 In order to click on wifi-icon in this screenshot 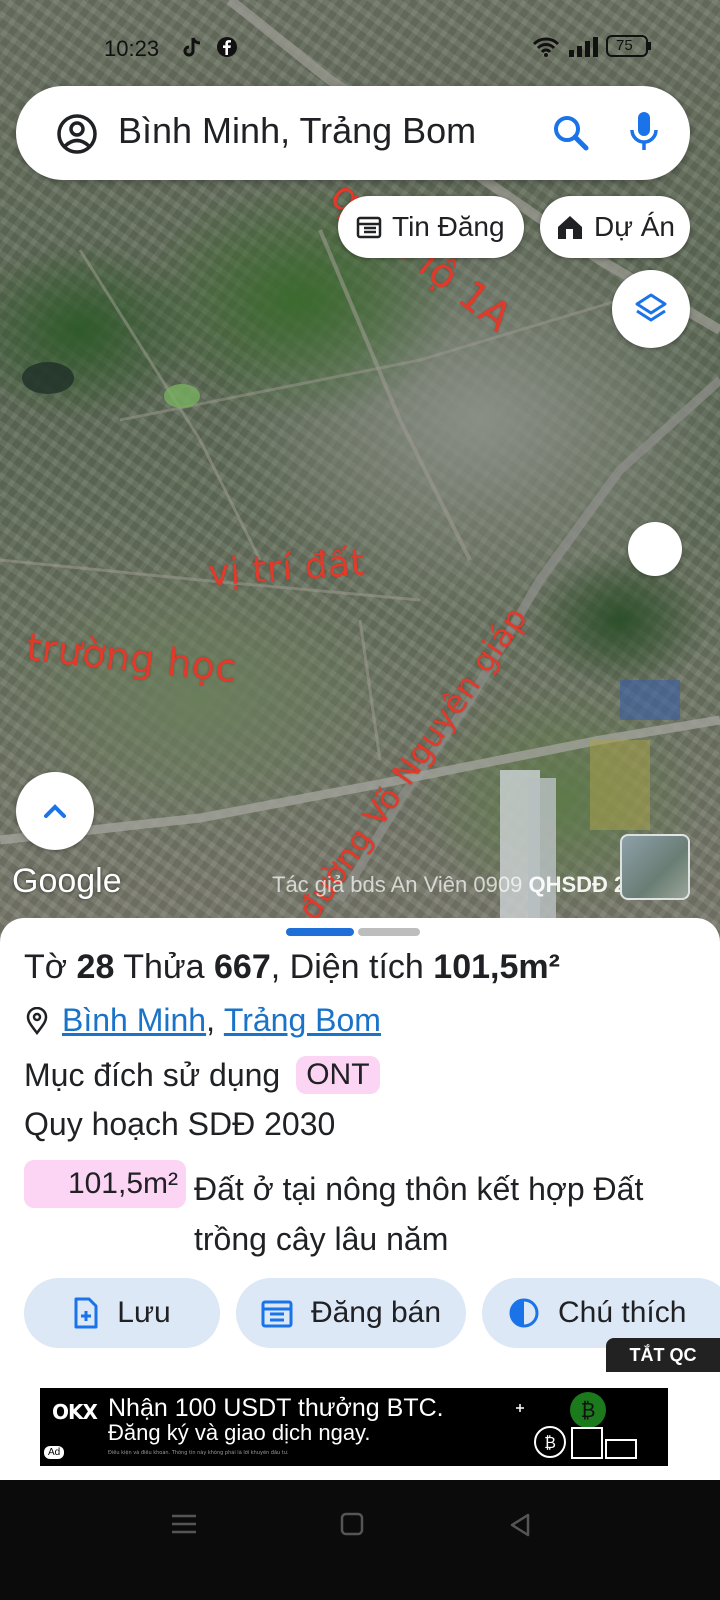, I will do `click(546, 49)`.